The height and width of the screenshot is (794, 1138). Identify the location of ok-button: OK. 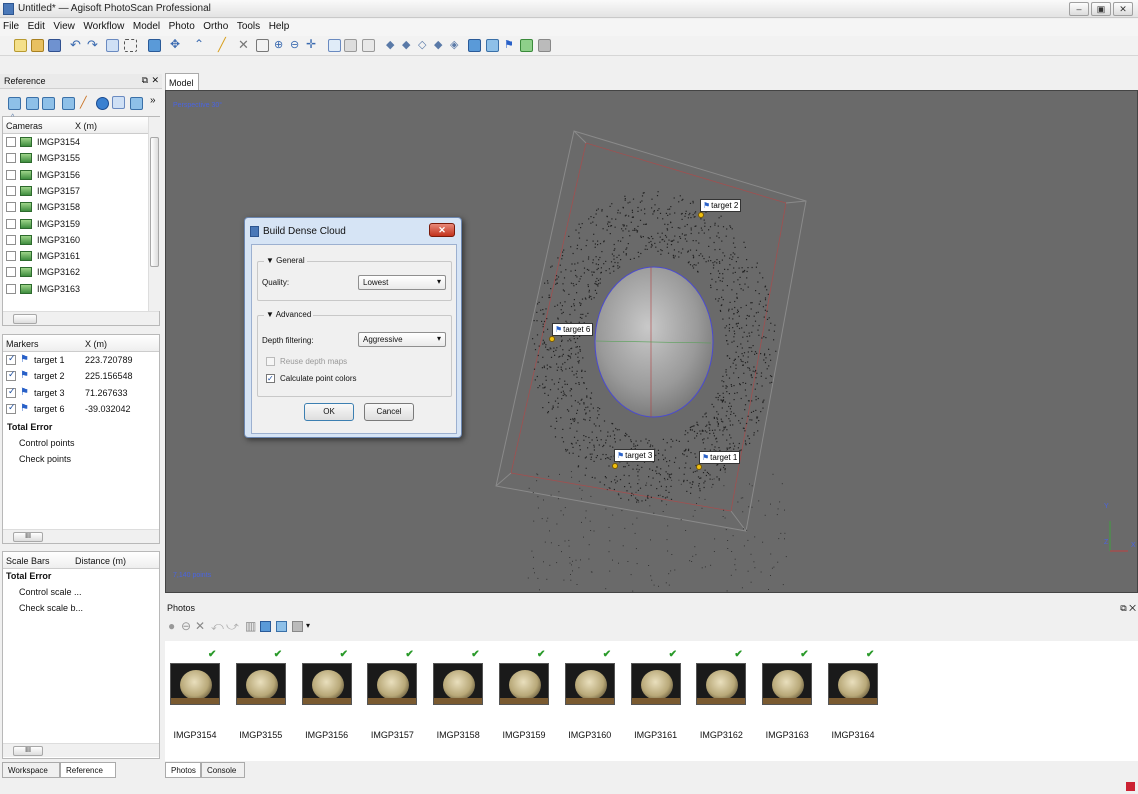
(329, 412).